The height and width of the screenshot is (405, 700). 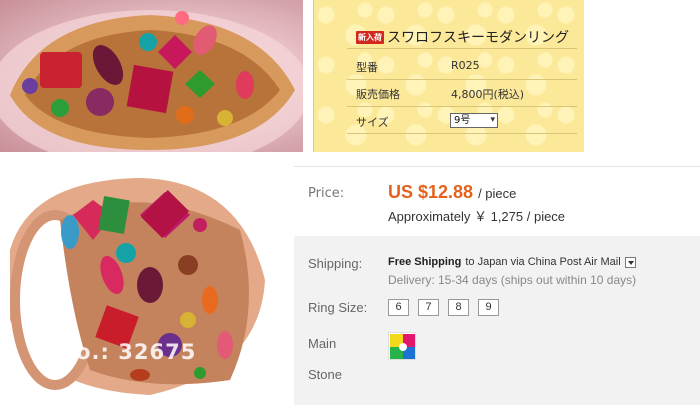 What do you see at coordinates (367, 67) in the screenshot?
I see `spec-label-model: 型番` at bounding box center [367, 67].